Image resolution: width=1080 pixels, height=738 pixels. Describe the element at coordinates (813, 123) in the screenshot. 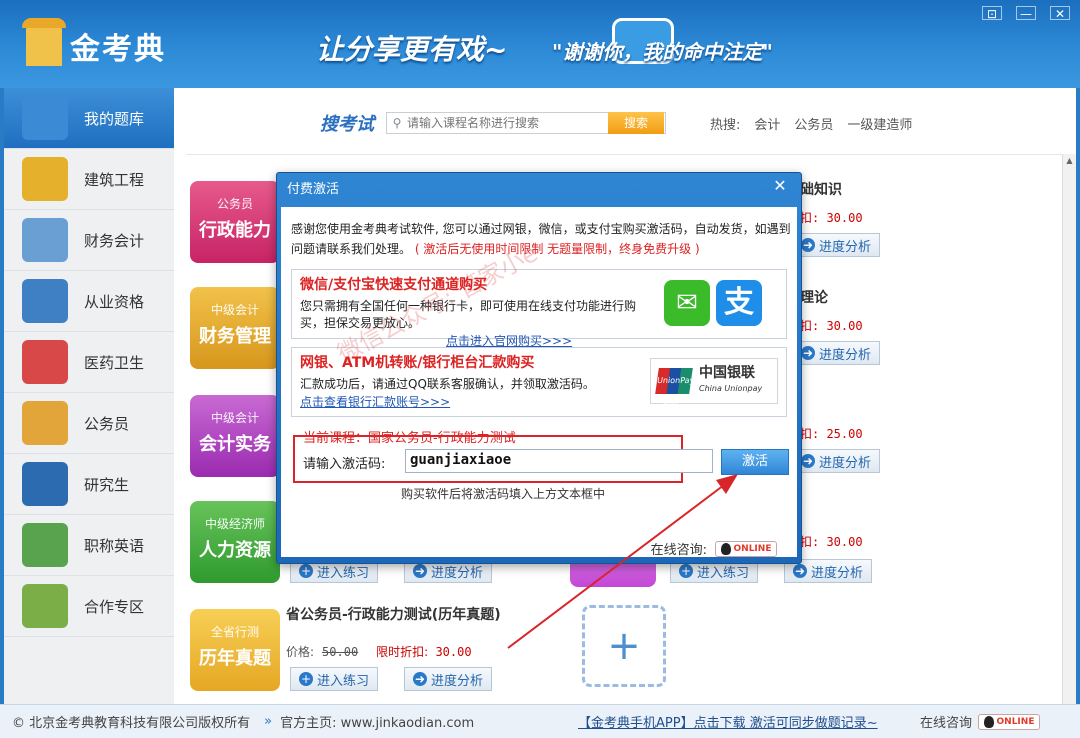

I see `hot-term-civil-servant: 公务员` at that location.